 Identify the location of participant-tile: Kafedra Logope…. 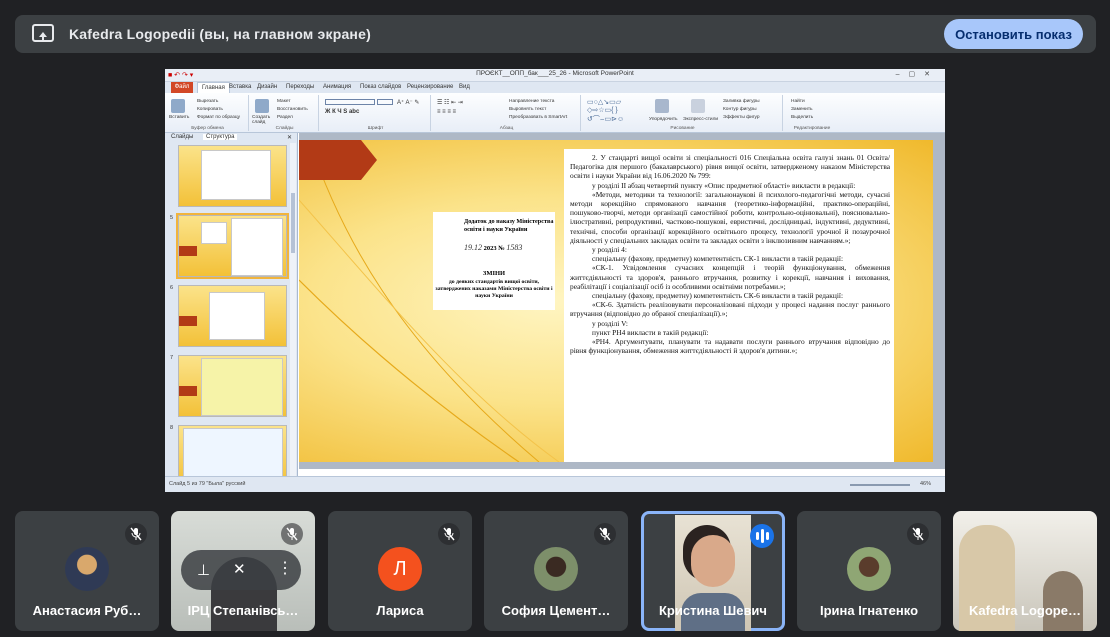
(1025, 571).